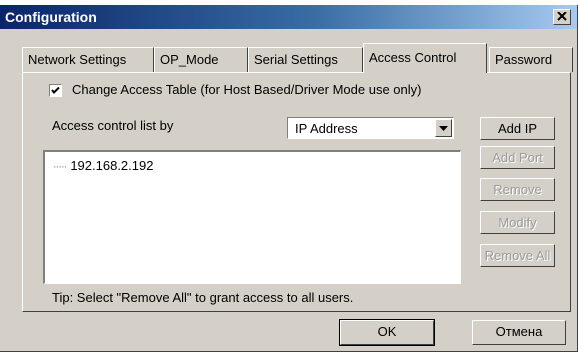  I want to click on cancel-label: Отмена, so click(519, 331).